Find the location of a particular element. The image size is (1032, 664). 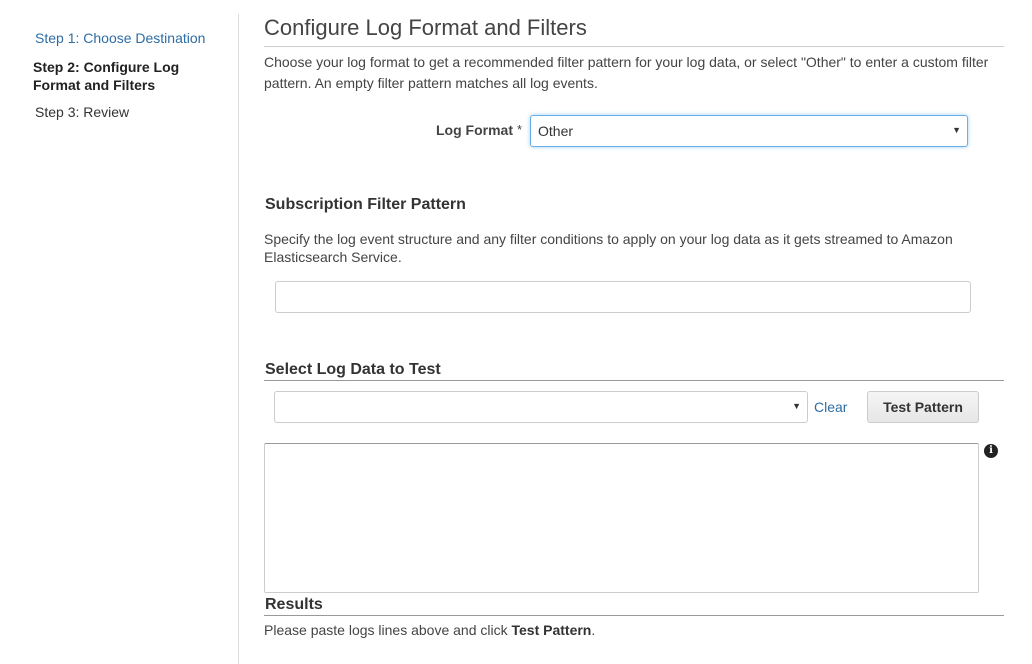

results-divider is located at coordinates (634, 615).